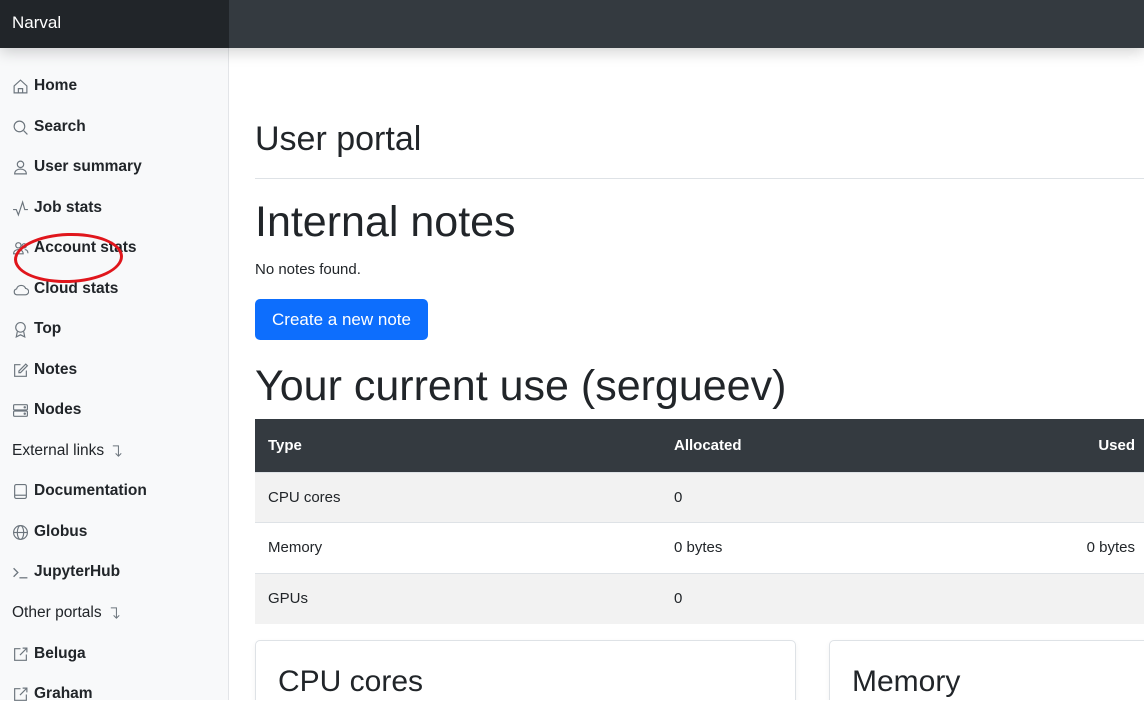  Describe the element at coordinates (699, 178) in the screenshot. I see `divider` at that location.